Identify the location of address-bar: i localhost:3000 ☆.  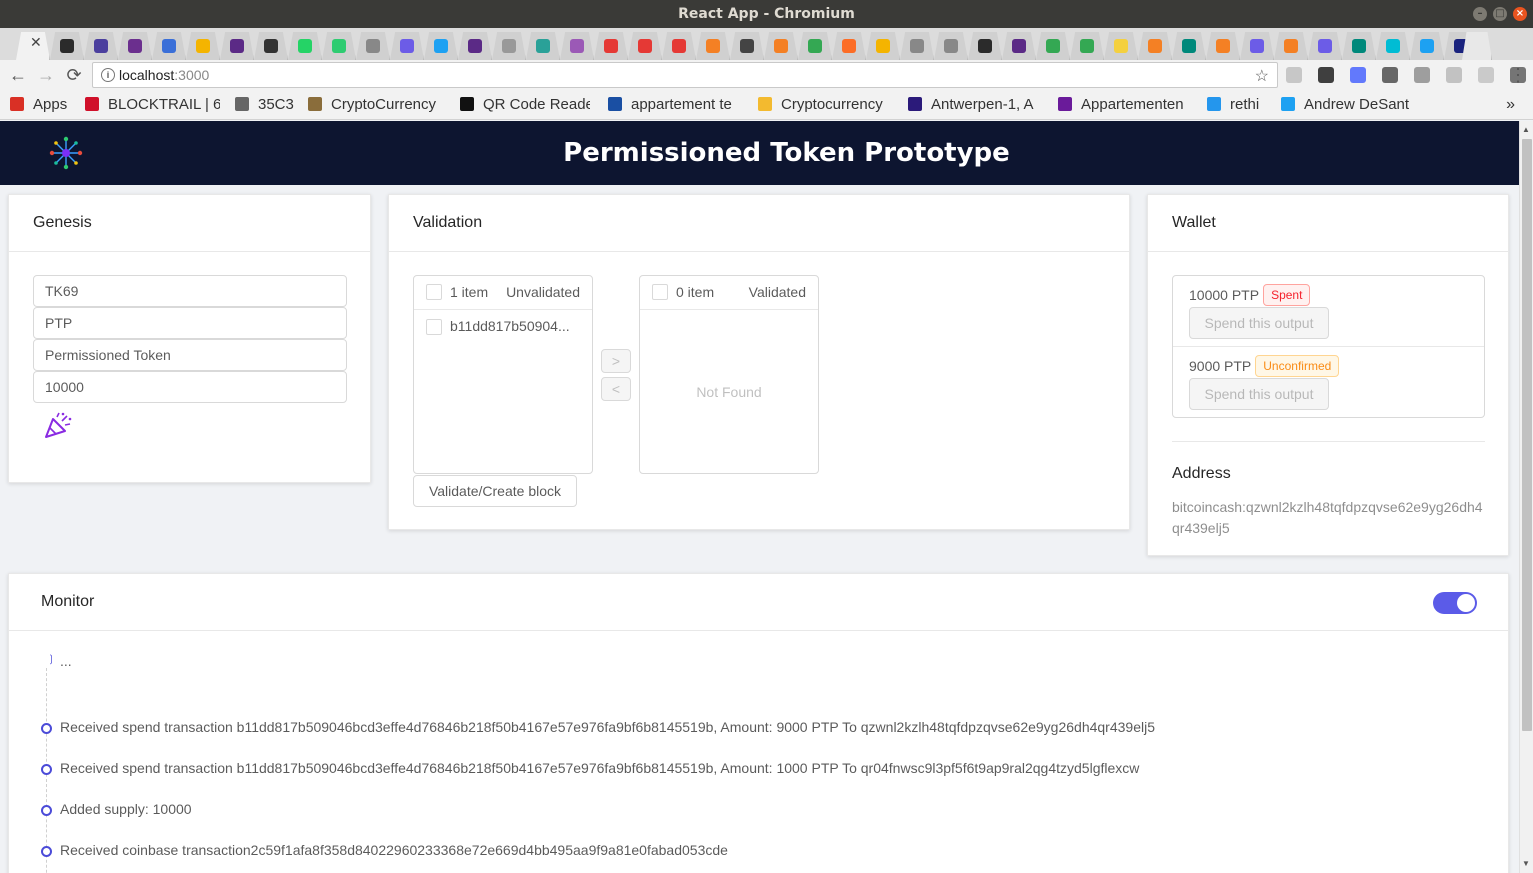
(685, 75).